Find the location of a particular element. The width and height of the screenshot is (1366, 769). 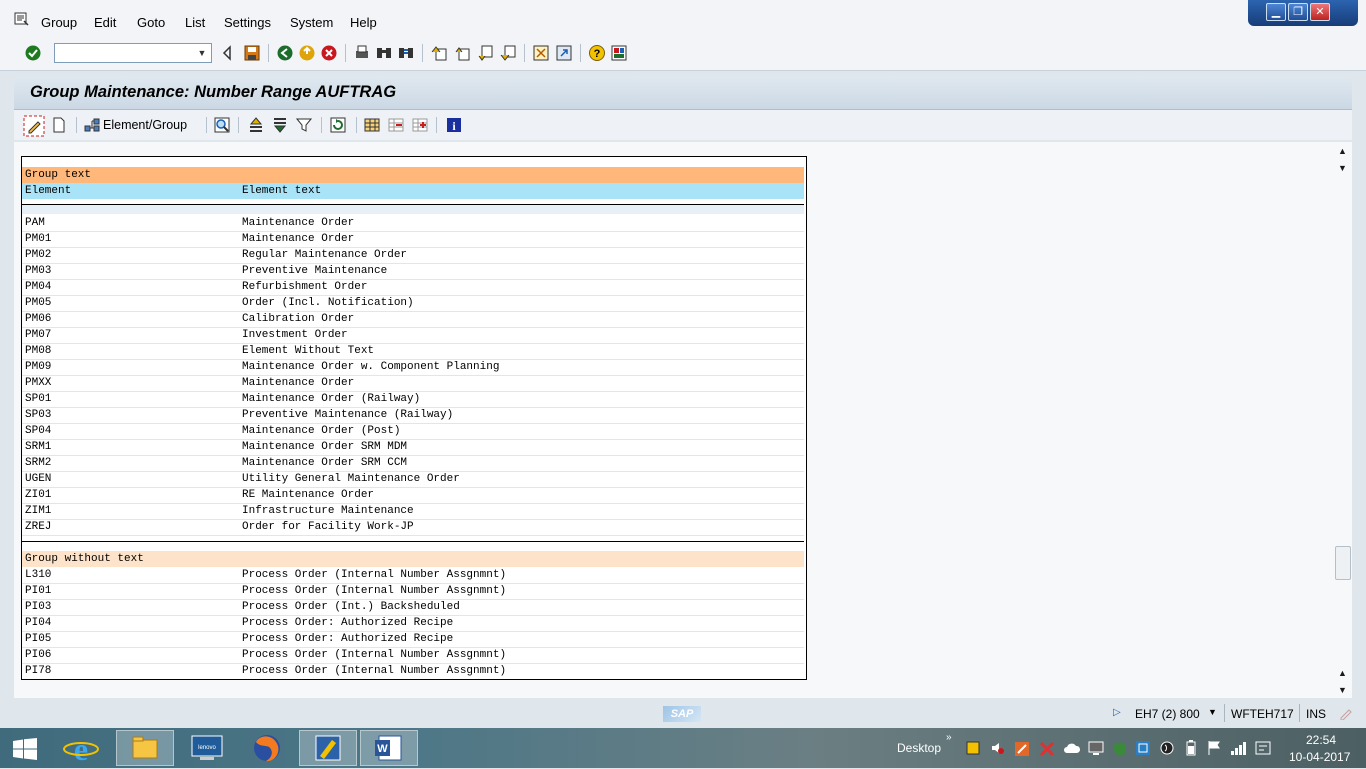

find-icon is located at coordinates (384, 53).